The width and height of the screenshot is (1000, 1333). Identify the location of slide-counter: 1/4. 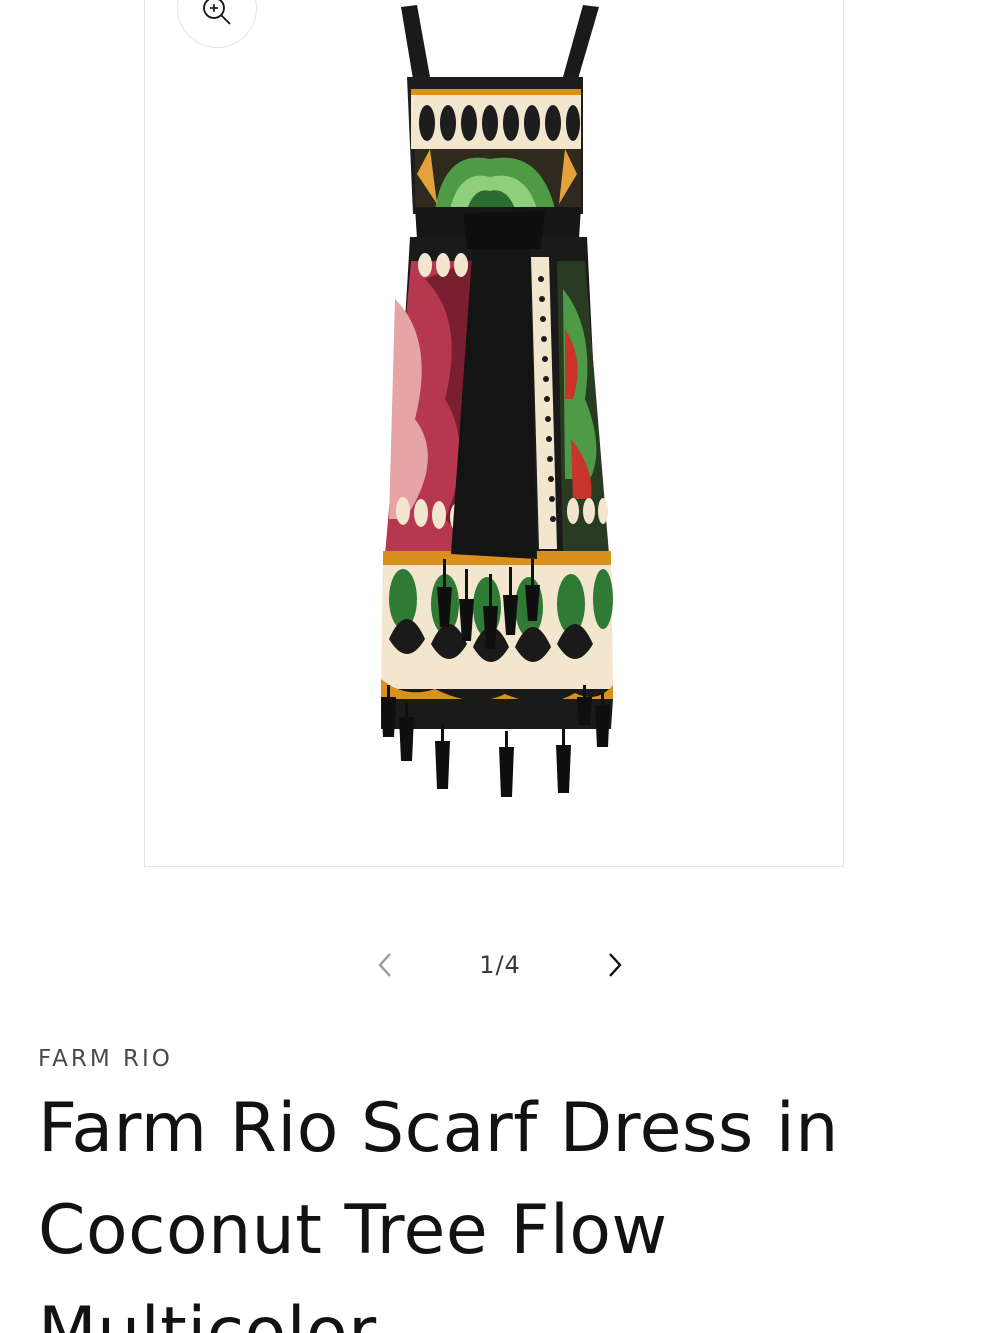
(500, 965).